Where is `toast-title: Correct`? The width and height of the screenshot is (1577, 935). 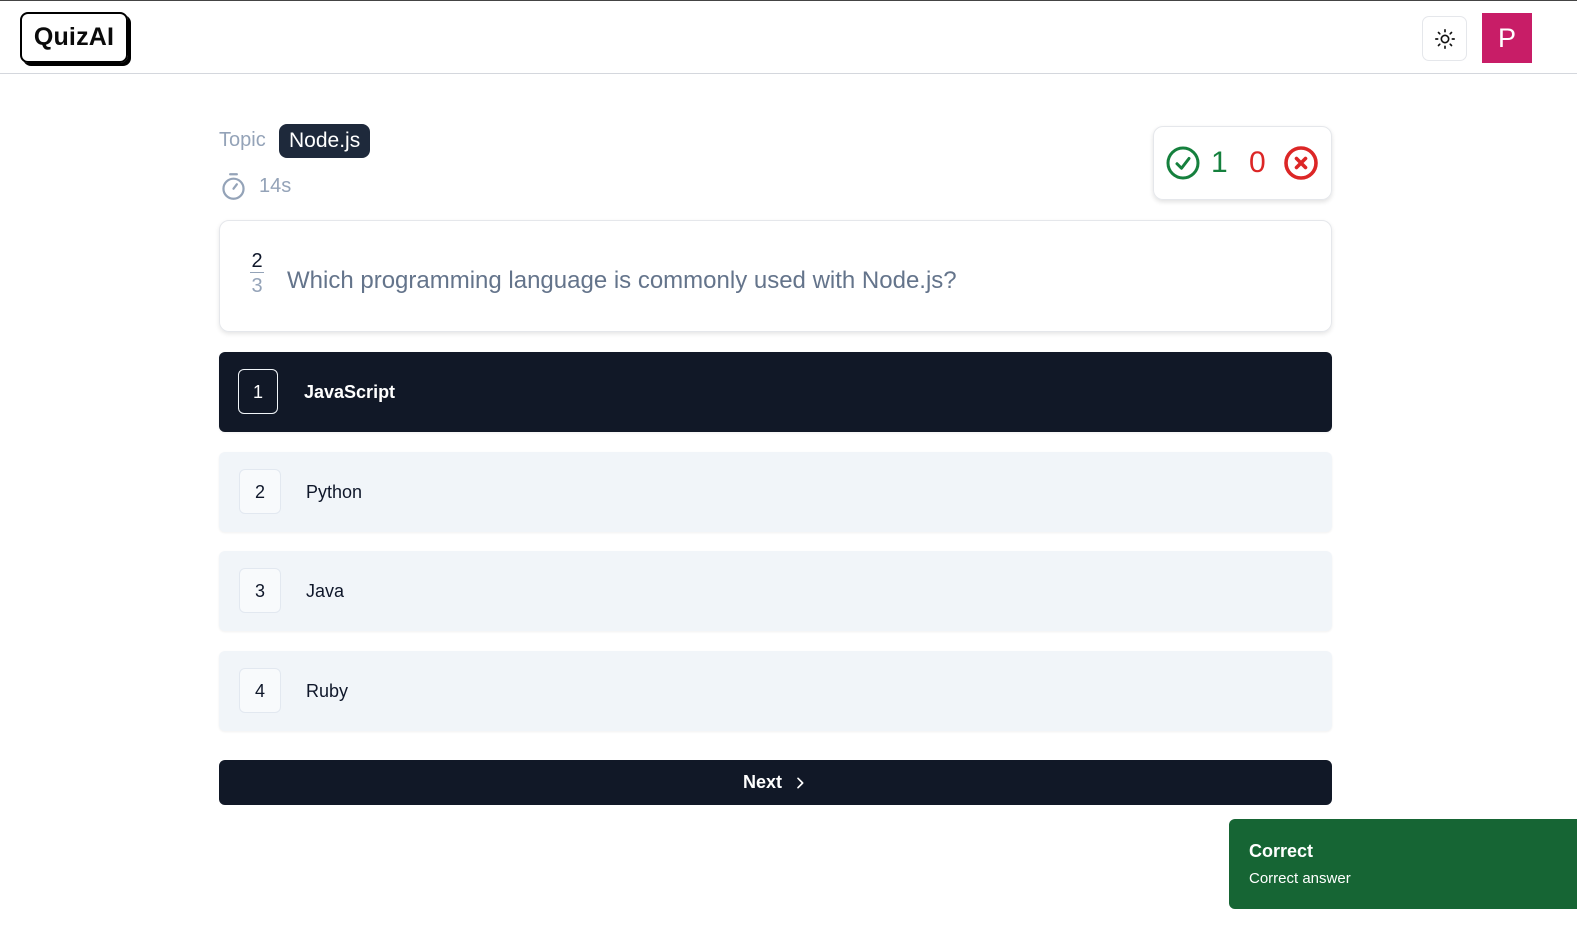 toast-title: Correct is located at coordinates (1281, 851).